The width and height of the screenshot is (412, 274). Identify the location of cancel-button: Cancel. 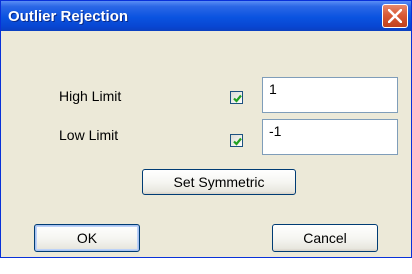
(325, 238).